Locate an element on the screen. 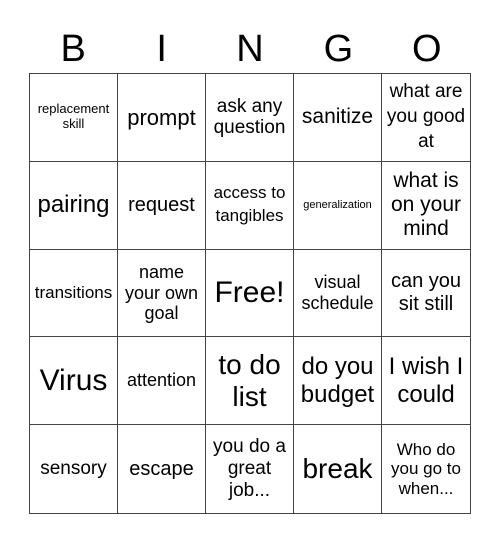 The width and height of the screenshot is (500, 544). bingo-cell: visual schedule is located at coordinates (338, 293).